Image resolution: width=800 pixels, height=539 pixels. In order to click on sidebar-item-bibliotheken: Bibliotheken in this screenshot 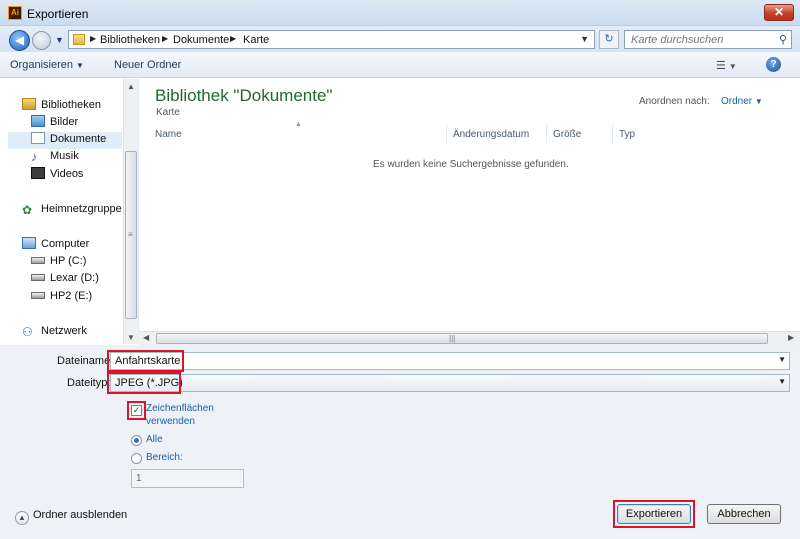, I will do `click(72, 106)`.